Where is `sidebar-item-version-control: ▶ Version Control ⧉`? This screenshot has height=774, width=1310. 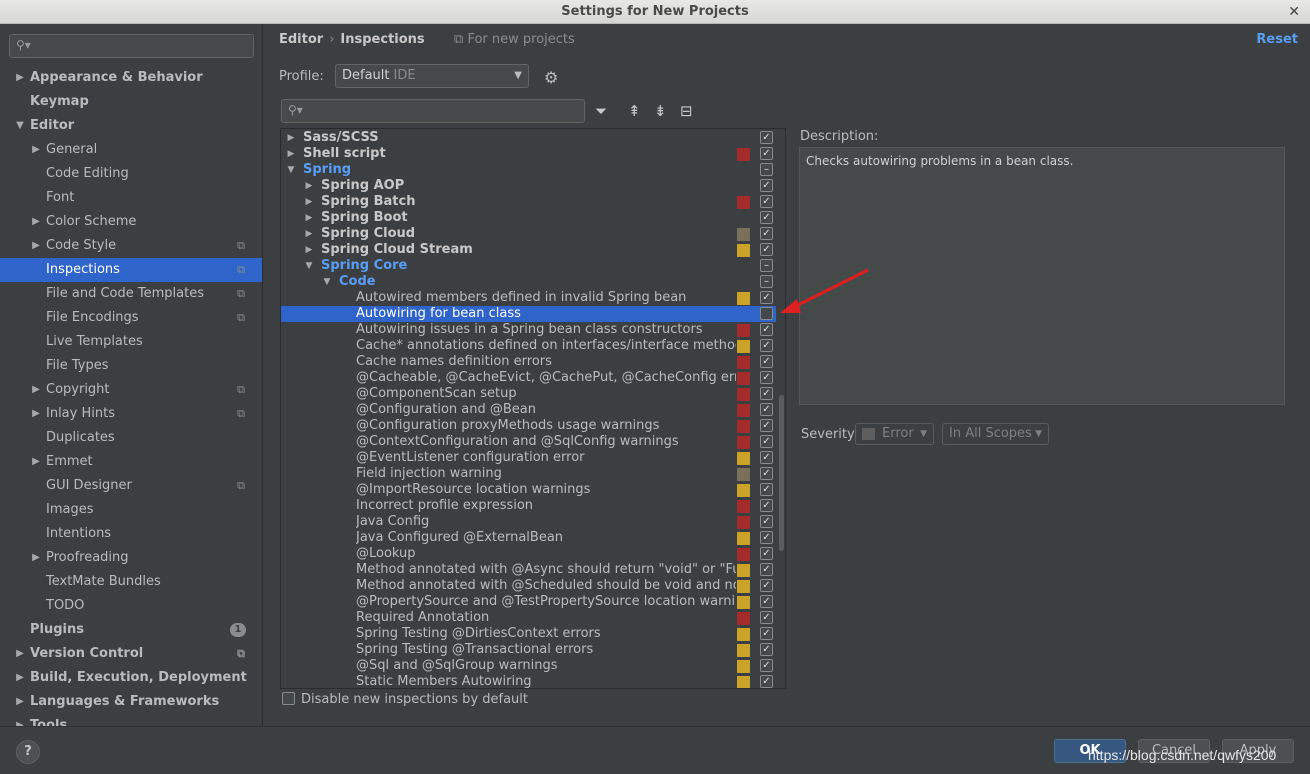
sidebar-item-version-control: ▶ Version Control ⧉ is located at coordinates (131, 654).